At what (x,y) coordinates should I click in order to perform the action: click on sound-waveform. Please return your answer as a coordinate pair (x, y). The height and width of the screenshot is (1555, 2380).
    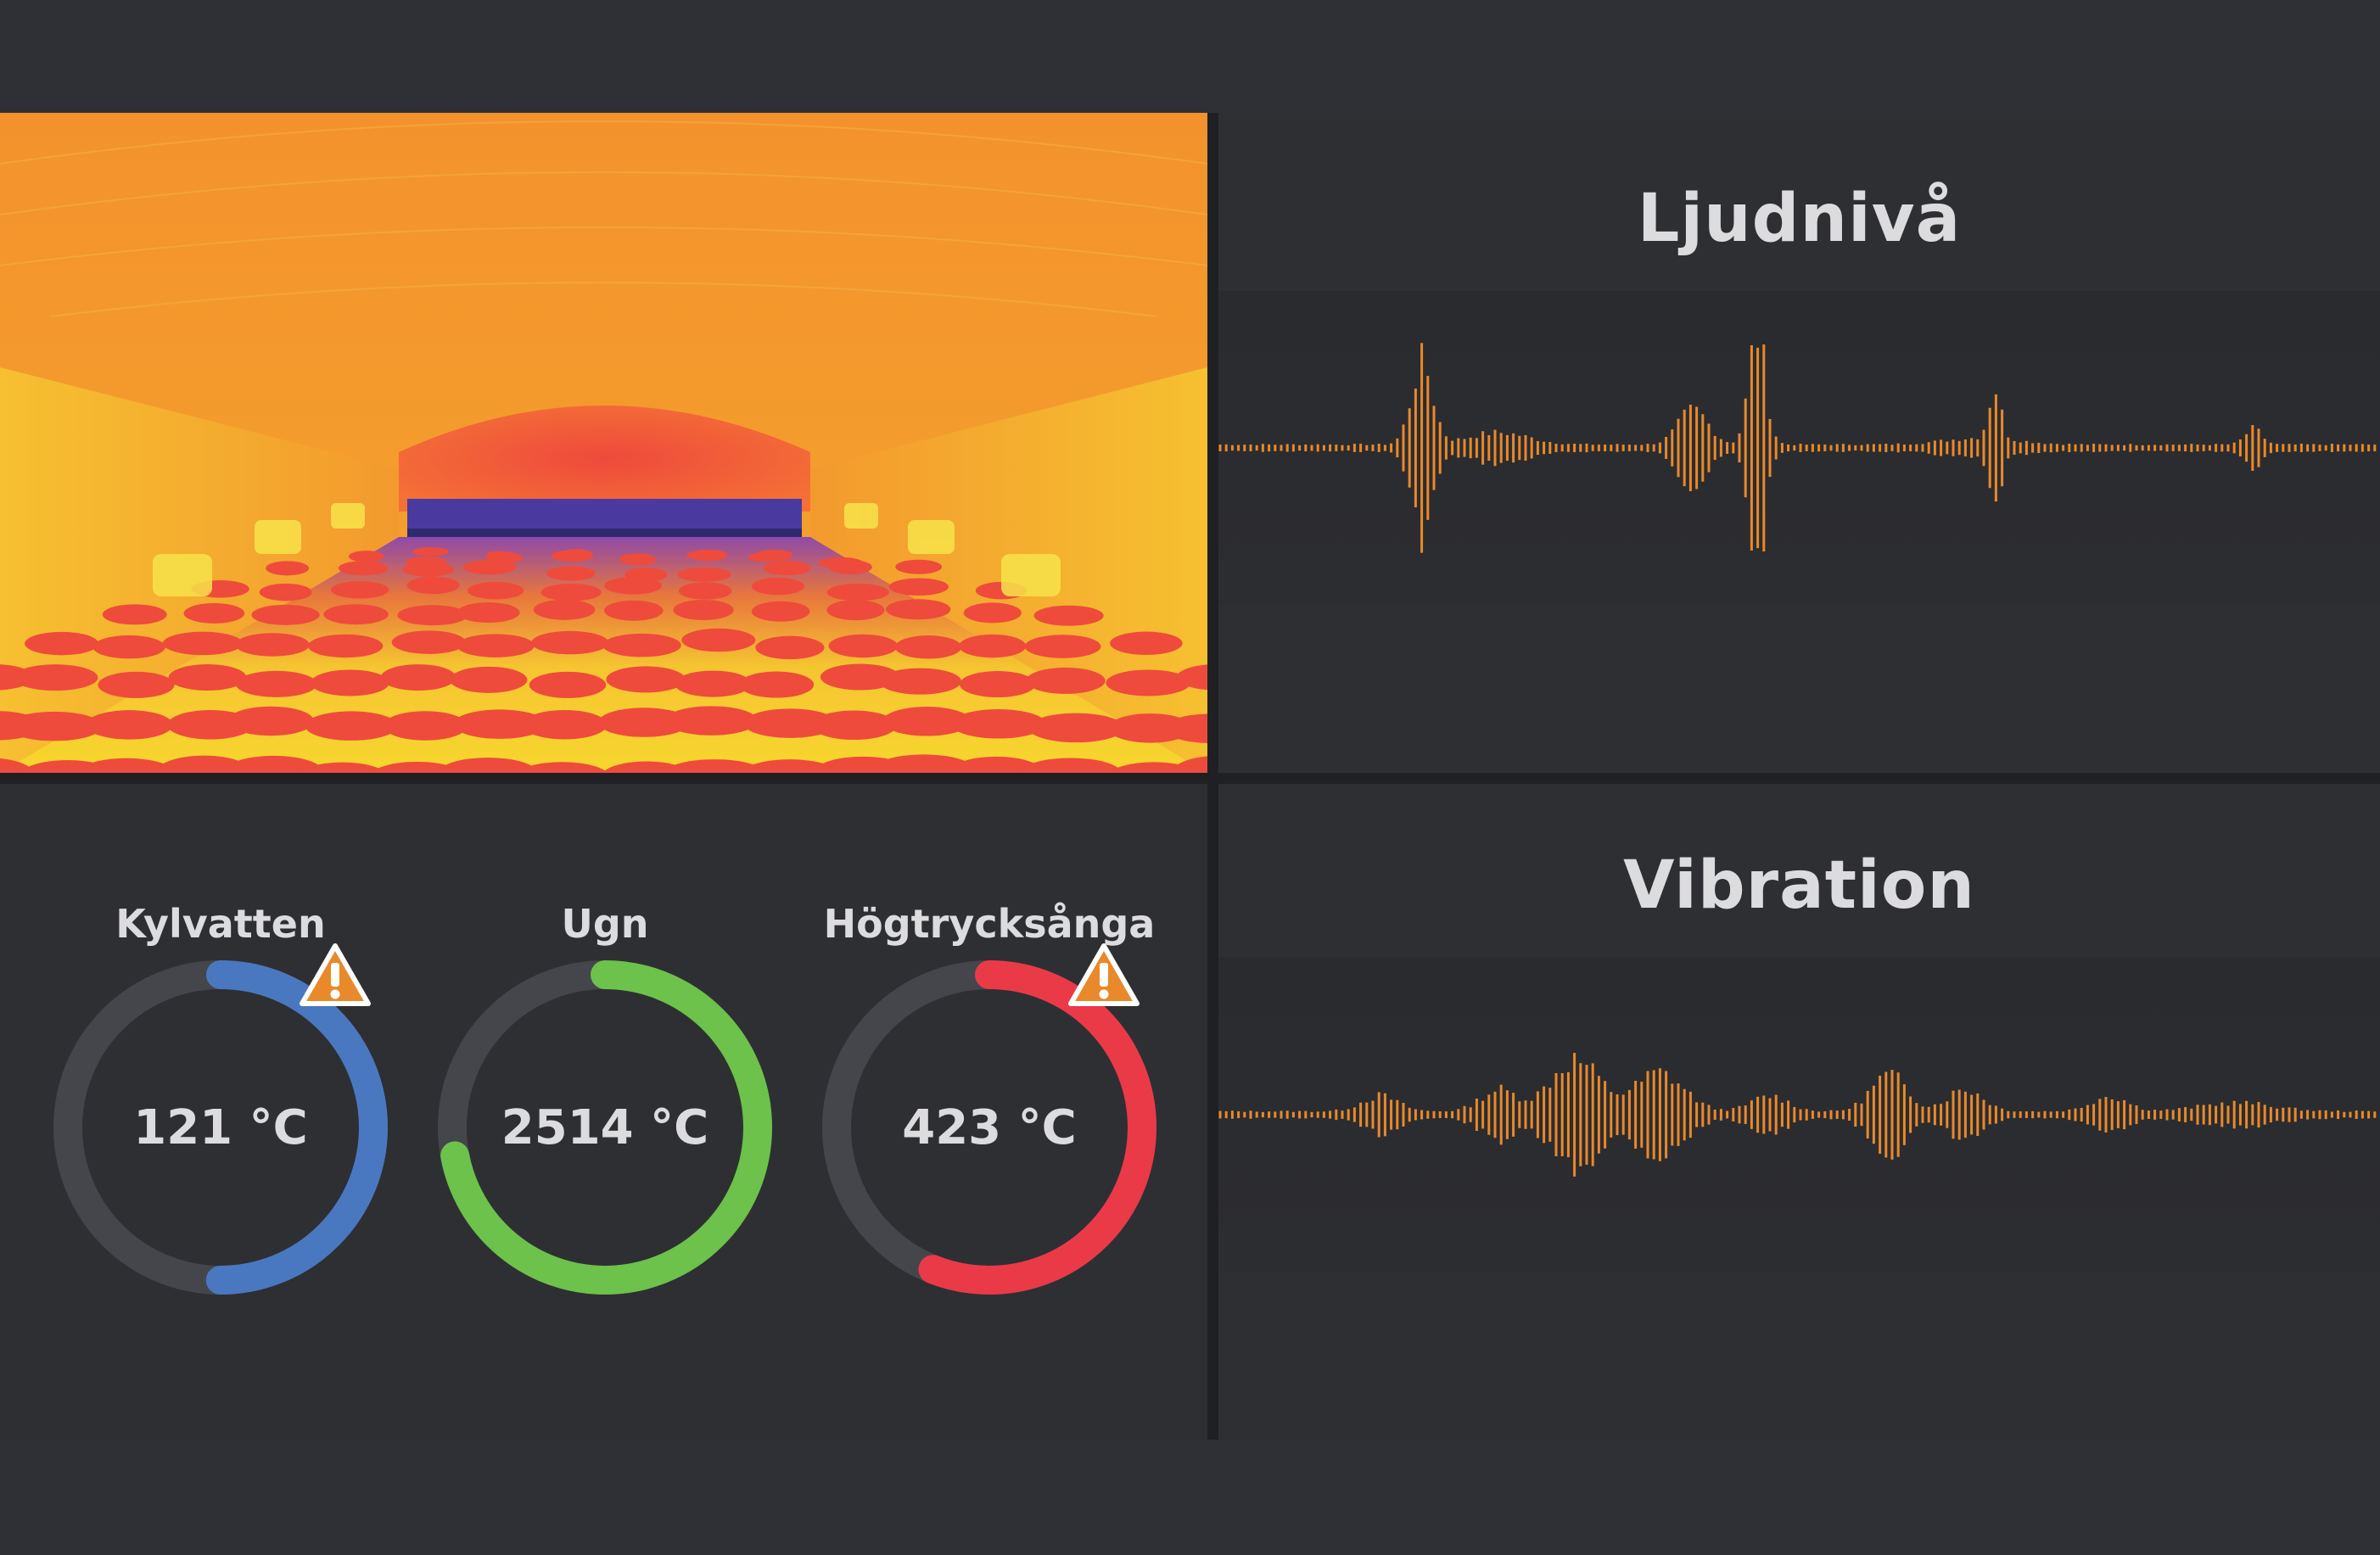
    Looking at the image, I should click on (1798, 448).